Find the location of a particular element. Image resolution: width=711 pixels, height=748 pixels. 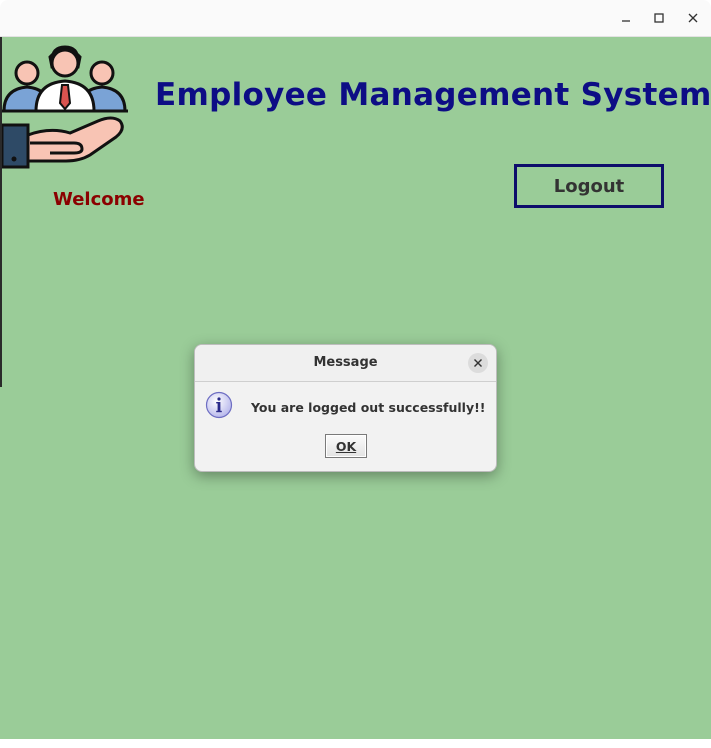

maximize-button is located at coordinates (659, 18).